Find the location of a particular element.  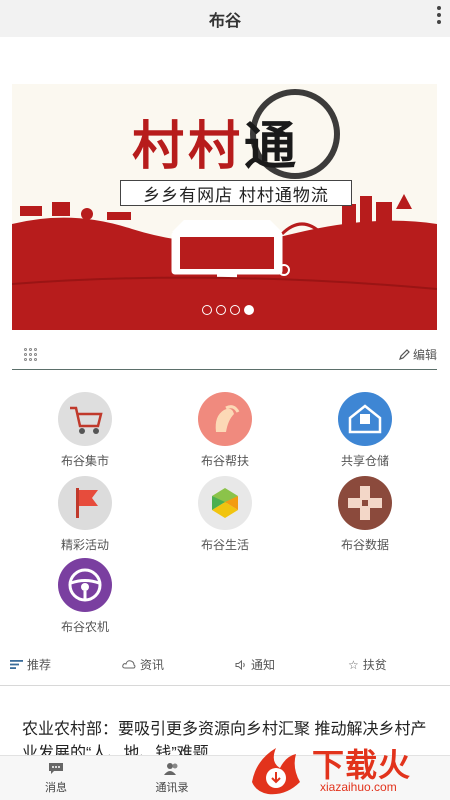

func-market: 布谷集市 is located at coordinates (85, 430).